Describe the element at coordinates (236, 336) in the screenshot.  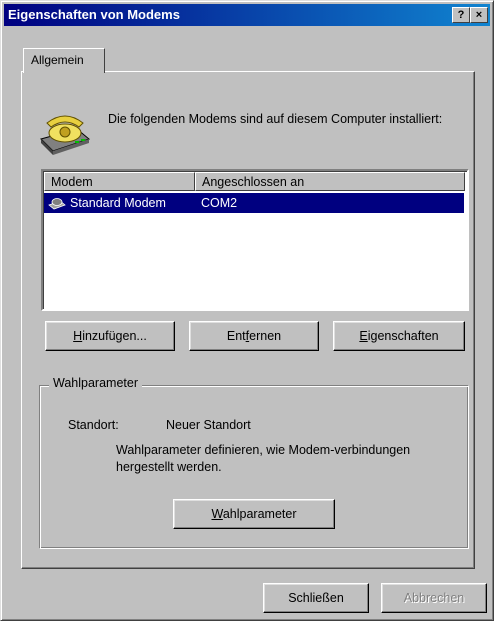
I see `remove-button-prefix: Ent` at that location.